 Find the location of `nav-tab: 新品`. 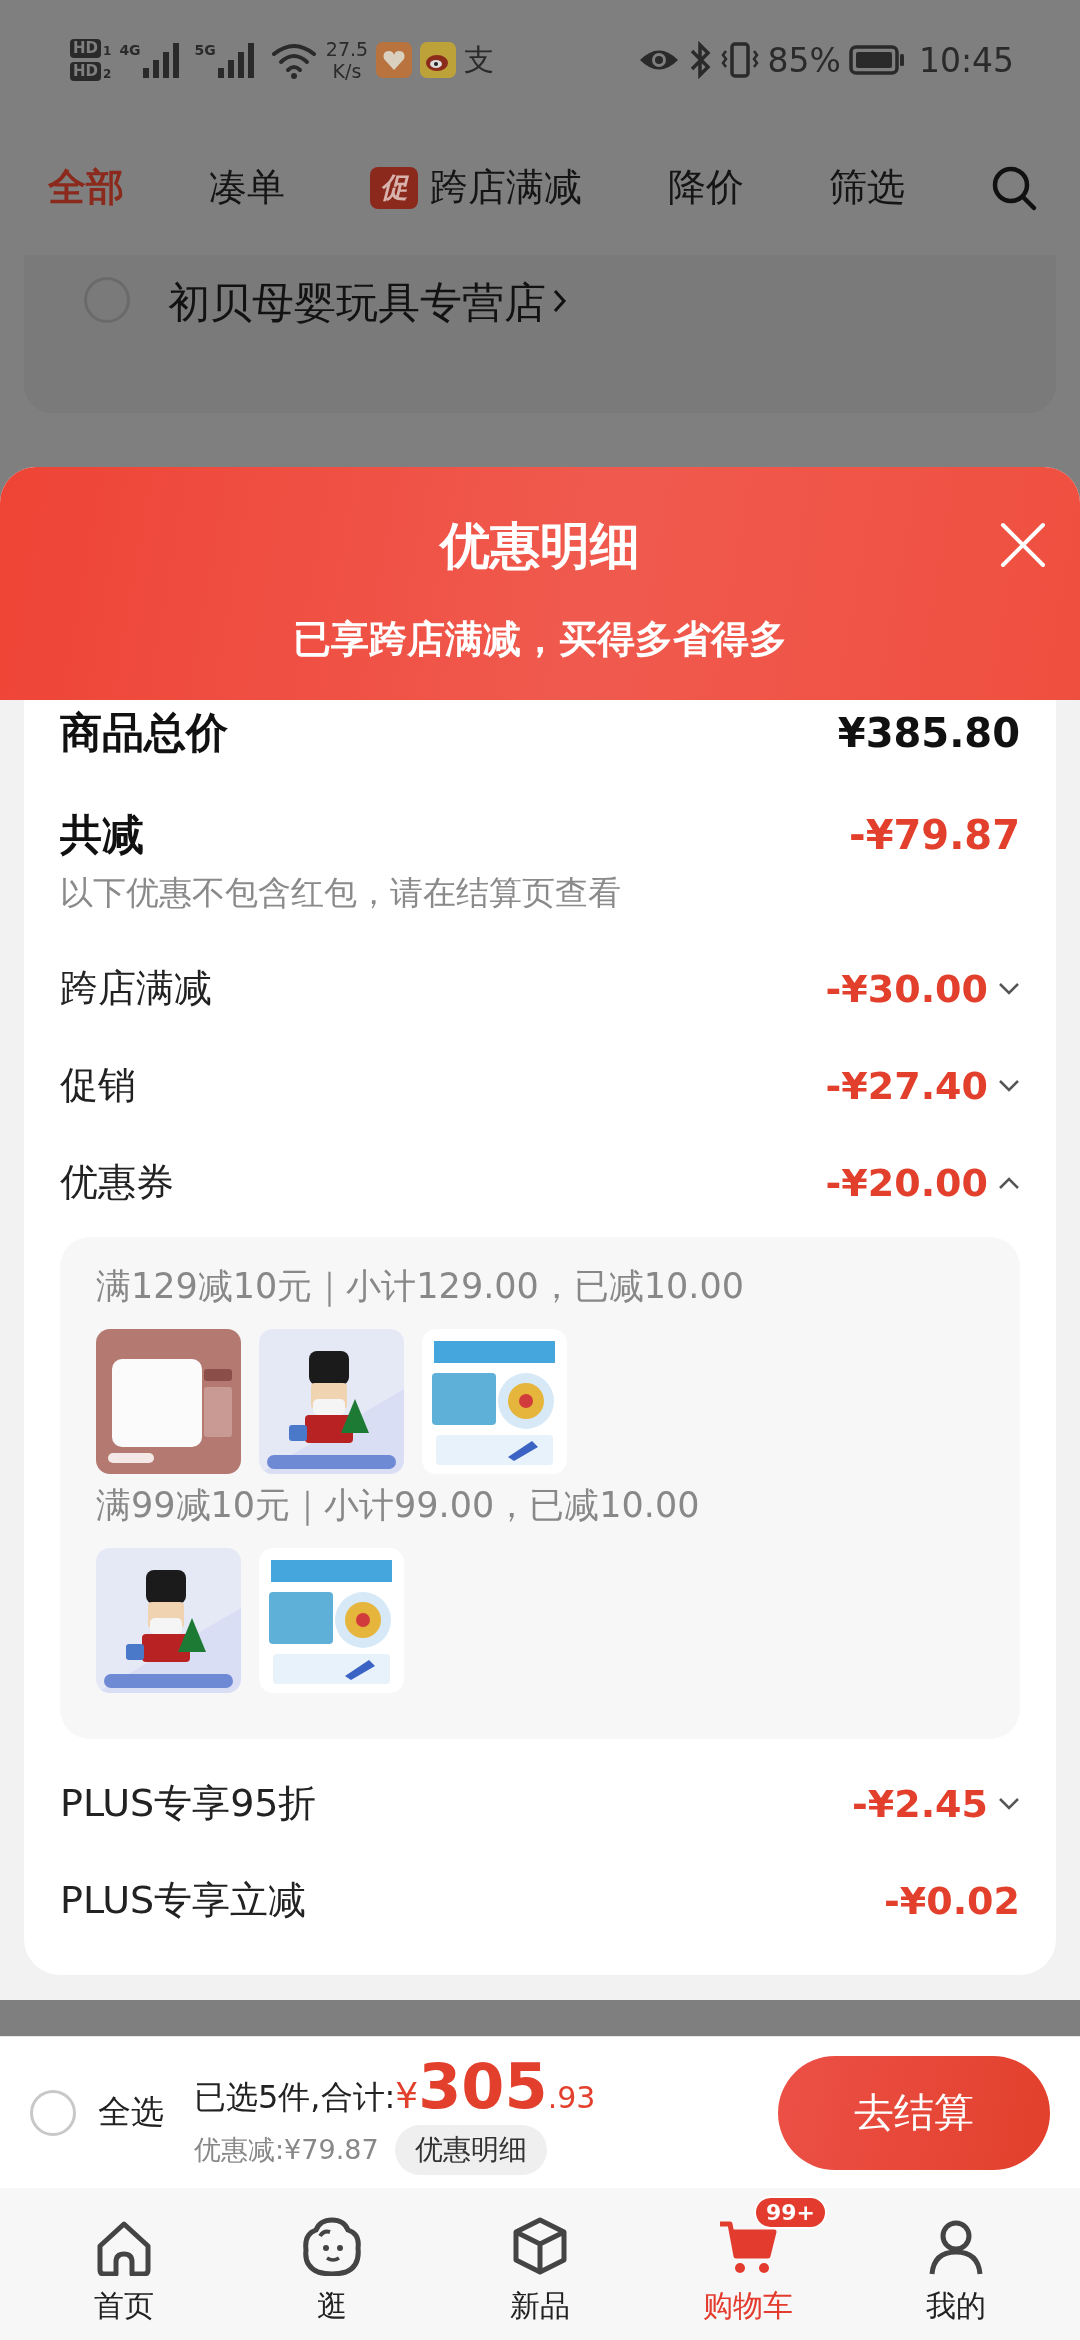

nav-tab: 新品 is located at coordinates (540, 2266).